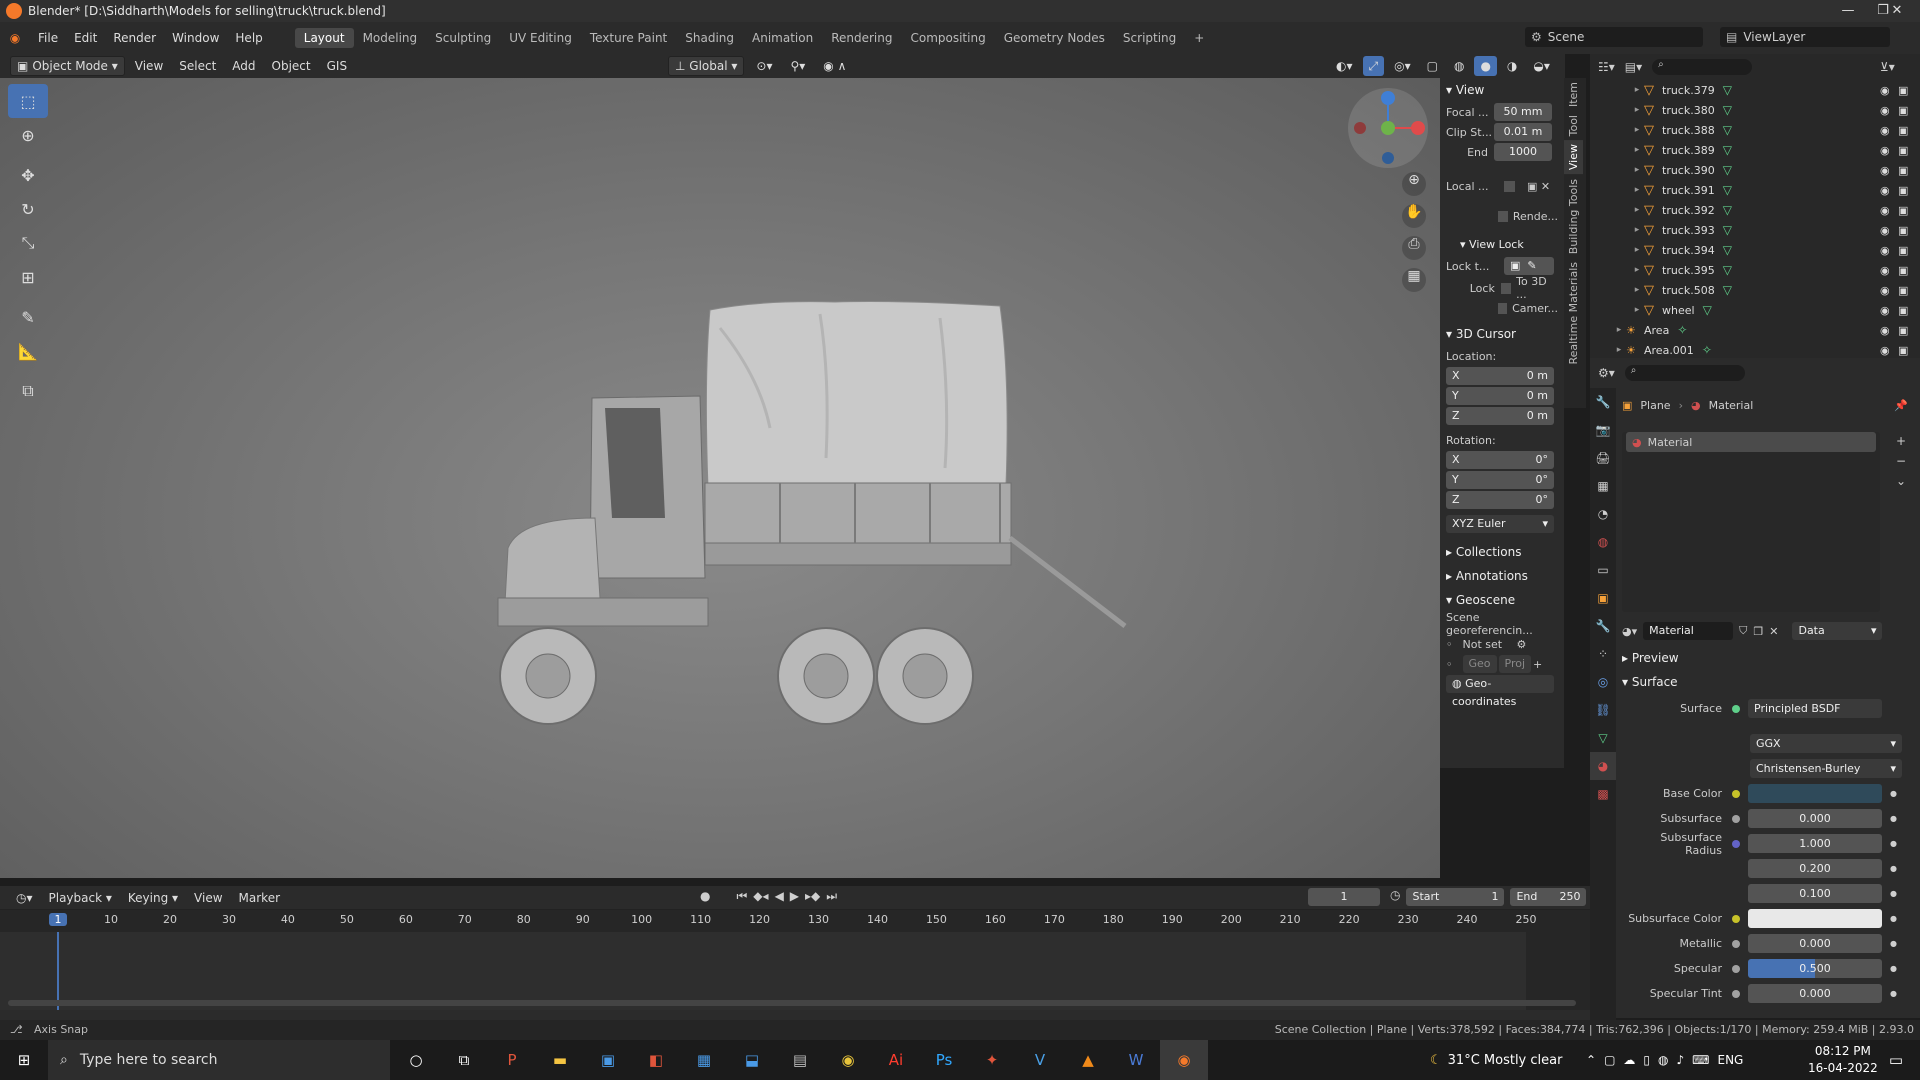 This screenshot has height=1080, width=1920. What do you see at coordinates (1603, 514) in the screenshot?
I see `scene-props-icon: ◔` at bounding box center [1603, 514].